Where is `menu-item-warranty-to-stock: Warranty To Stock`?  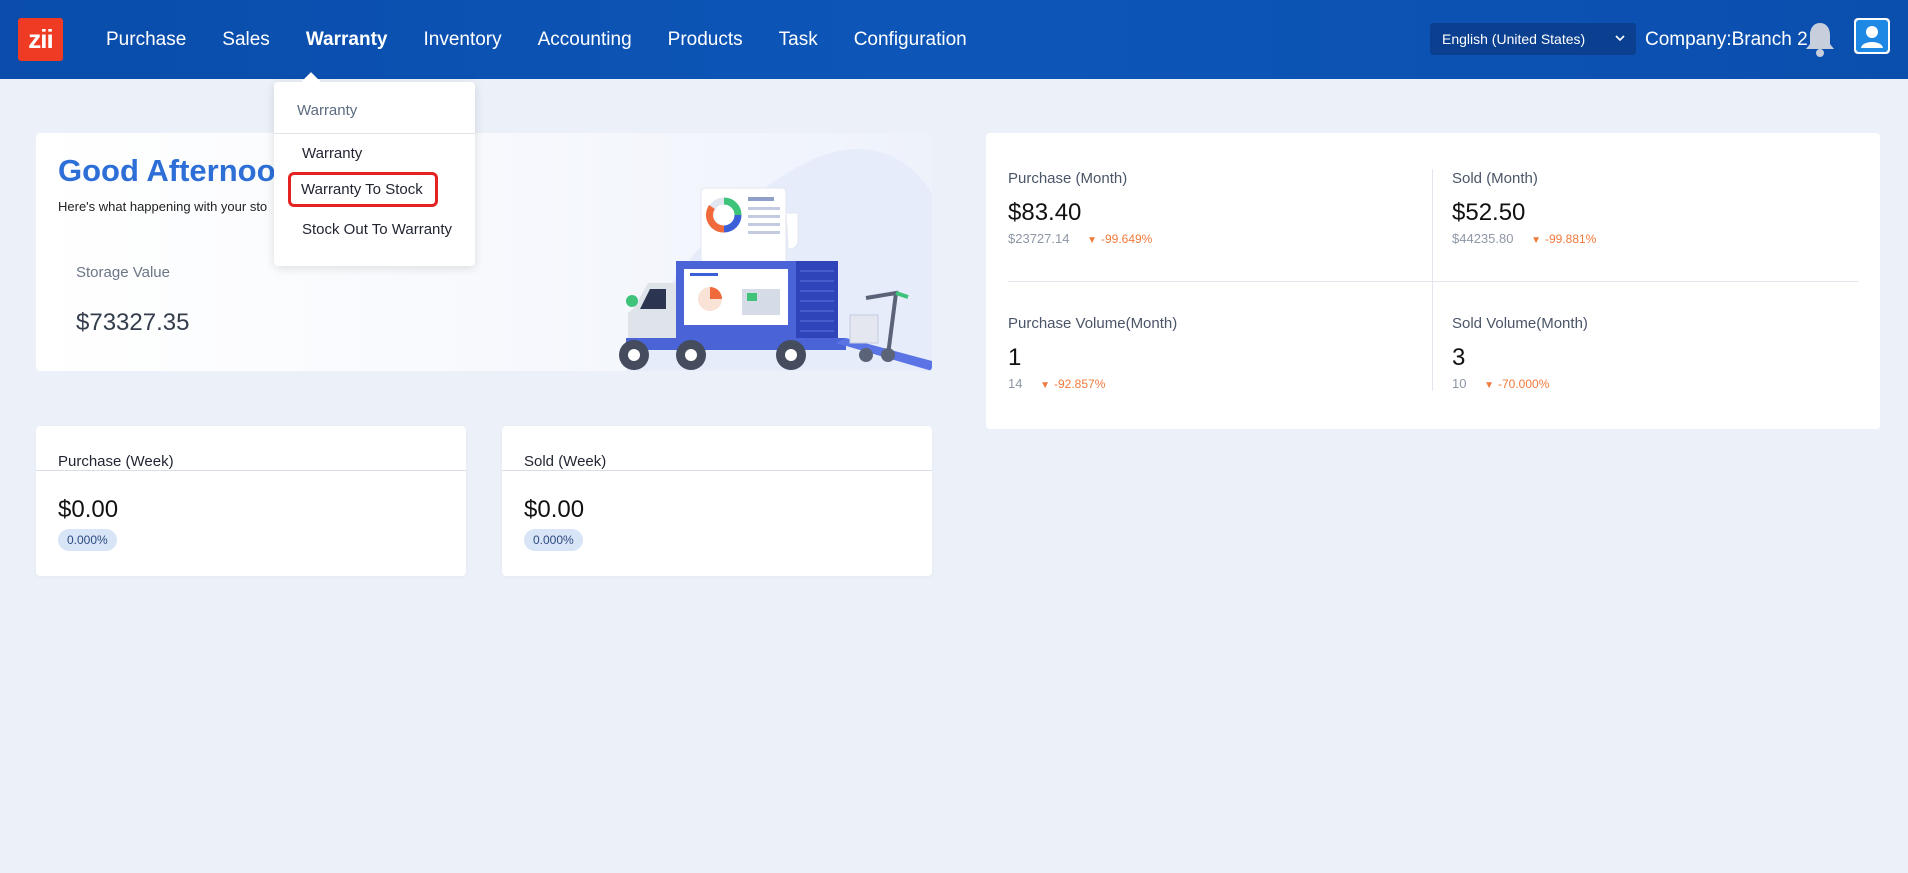
menu-item-warranty-to-stock: Warranty To Stock is located at coordinates (363, 189).